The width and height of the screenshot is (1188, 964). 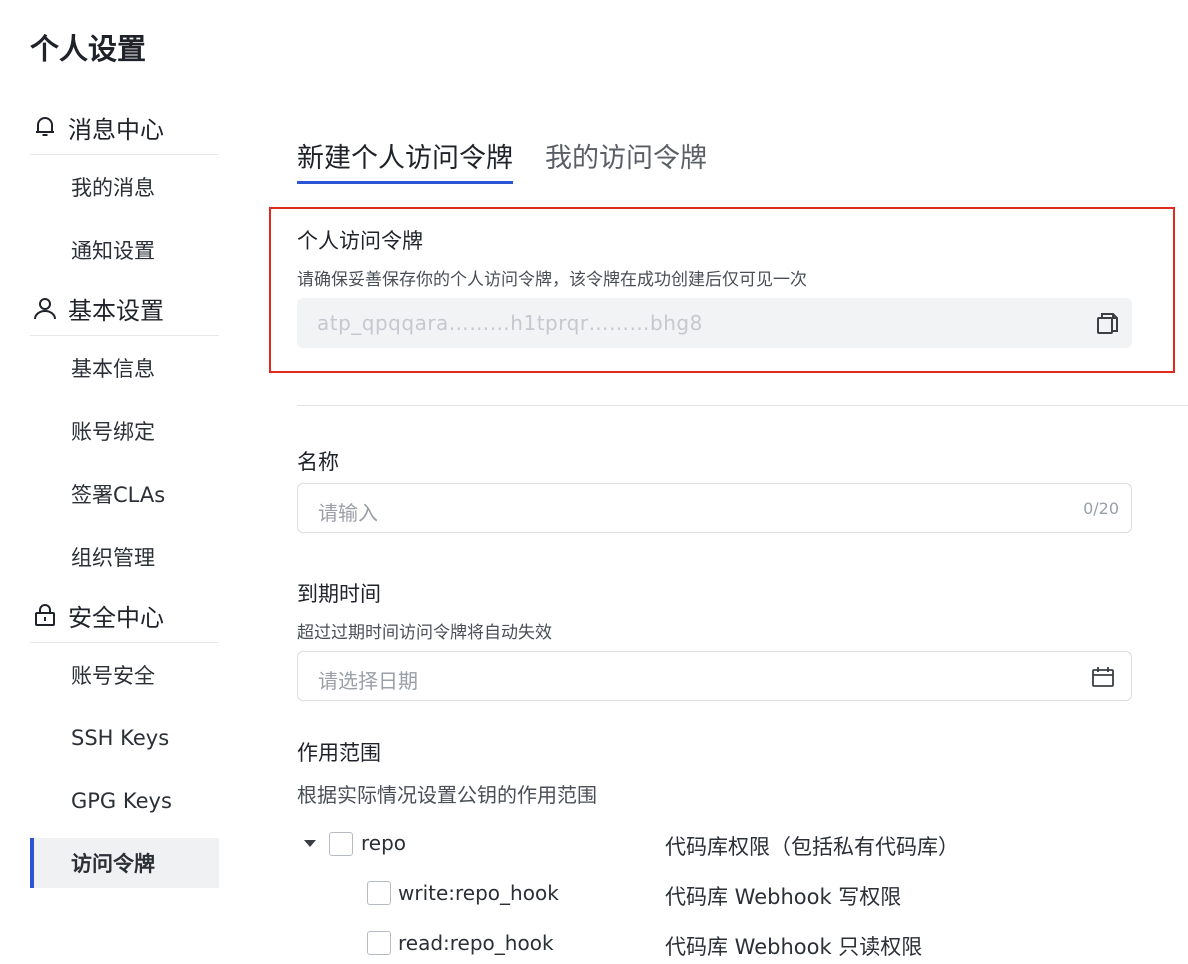 I want to click on scope-desc: 代码库权限（包括私有代码库）, so click(x=812, y=847).